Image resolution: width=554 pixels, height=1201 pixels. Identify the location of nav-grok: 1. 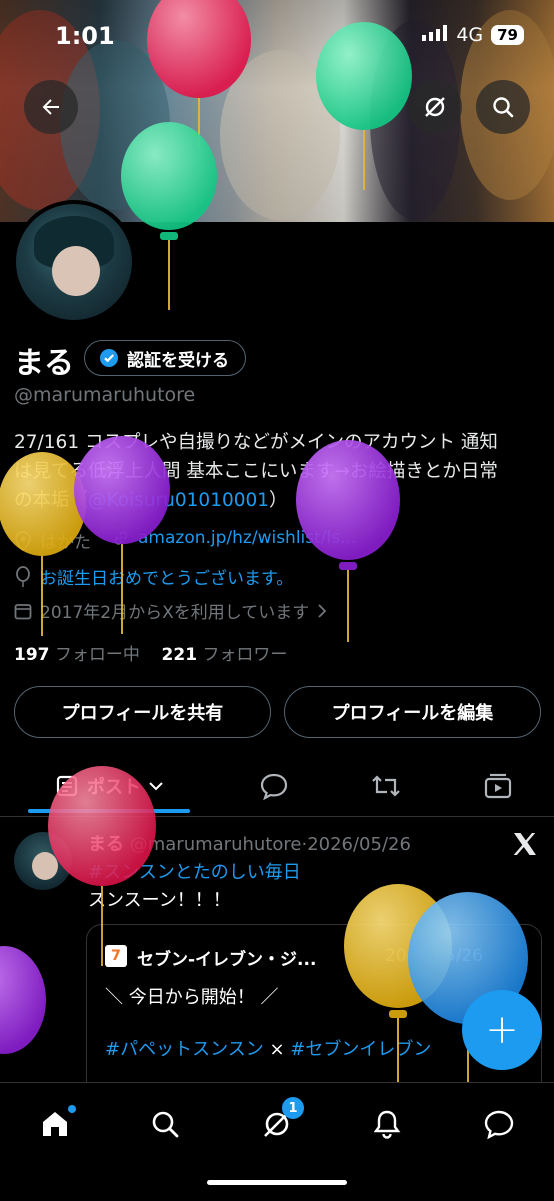
(278, 1123).